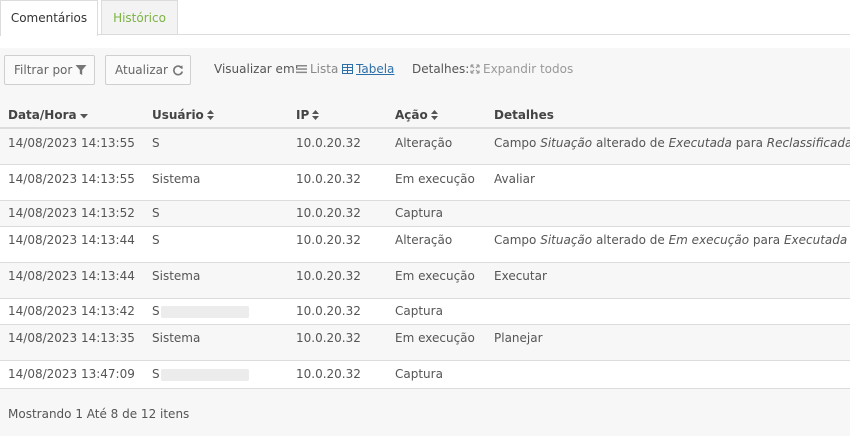  I want to click on column-header-action: Ação, so click(416, 115).